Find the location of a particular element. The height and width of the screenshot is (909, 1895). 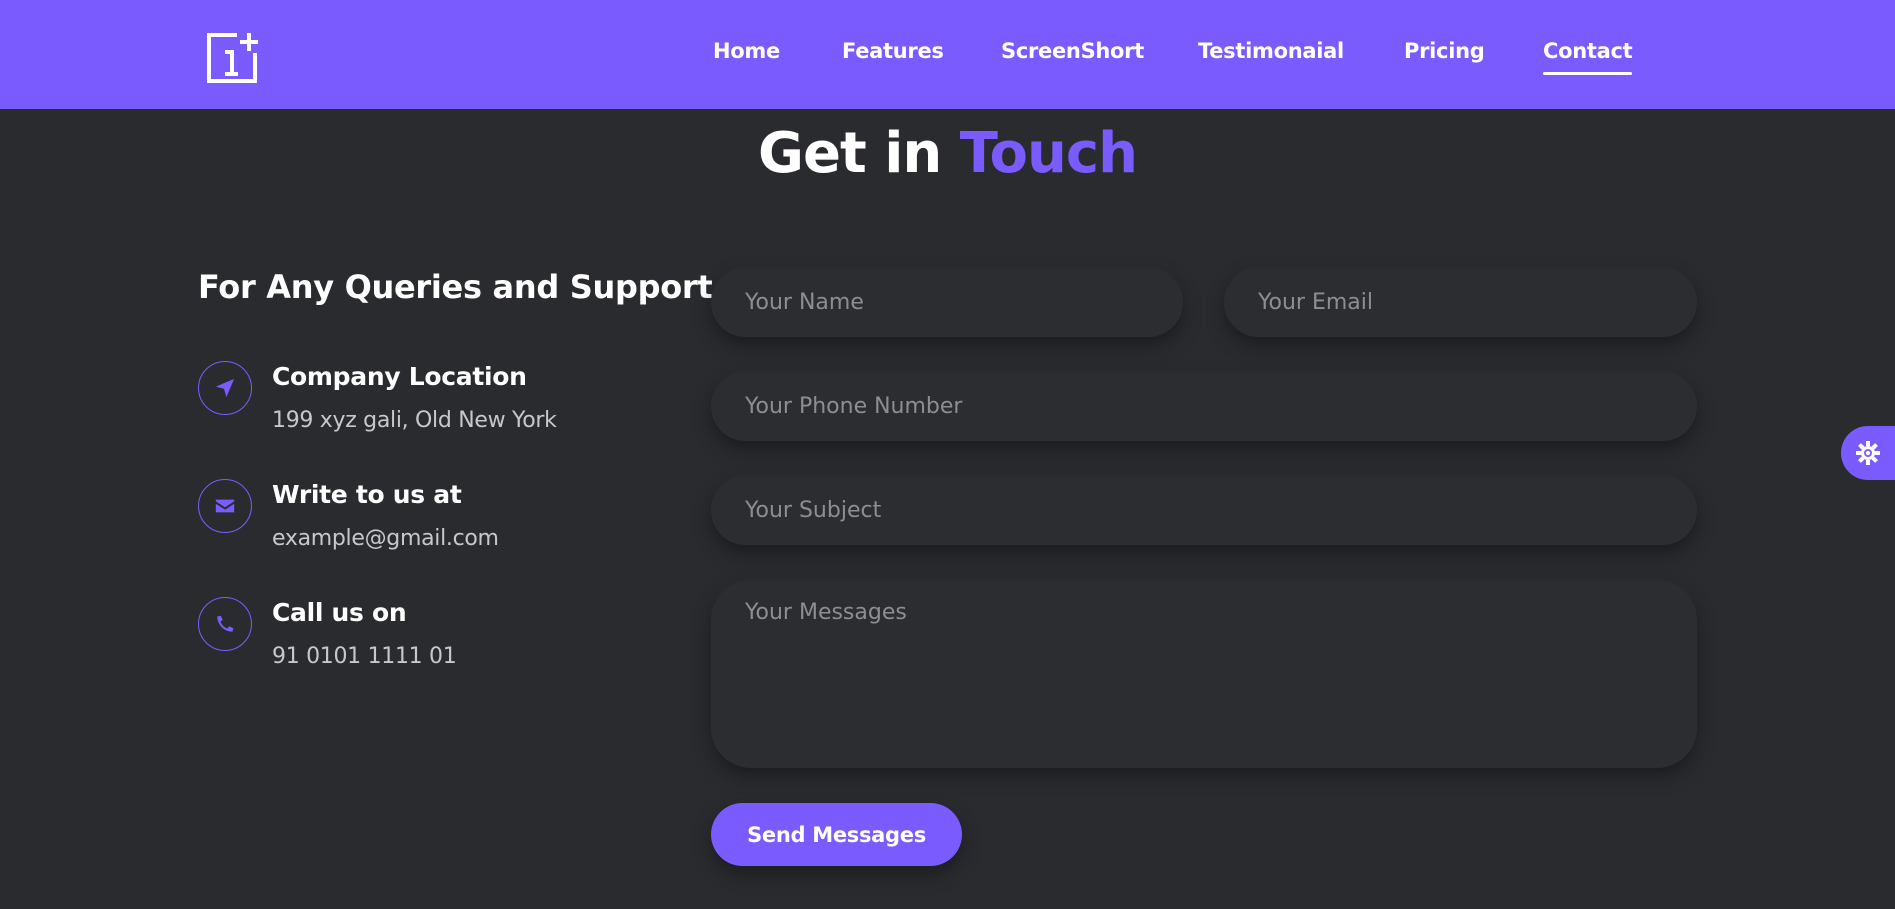

email-input is located at coordinates (1460, 302).